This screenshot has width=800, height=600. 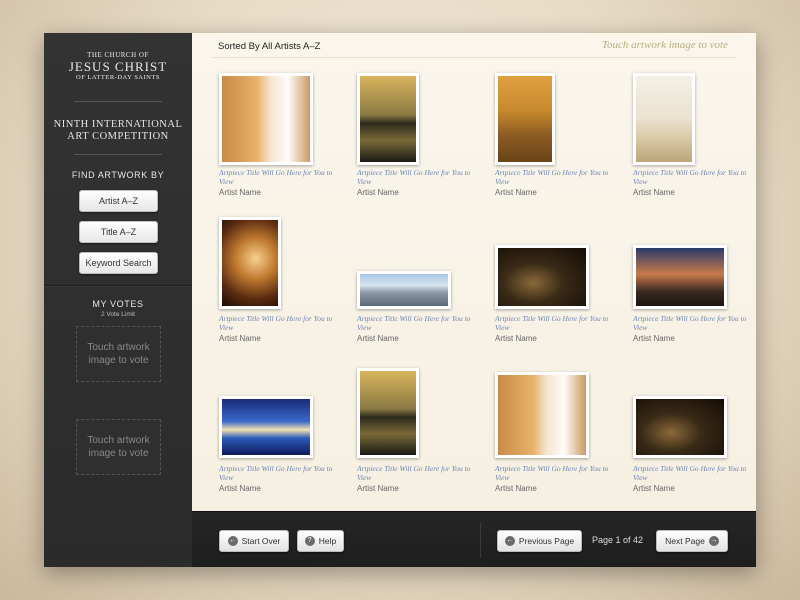 What do you see at coordinates (118, 154) in the screenshot?
I see `title-divider` at bounding box center [118, 154].